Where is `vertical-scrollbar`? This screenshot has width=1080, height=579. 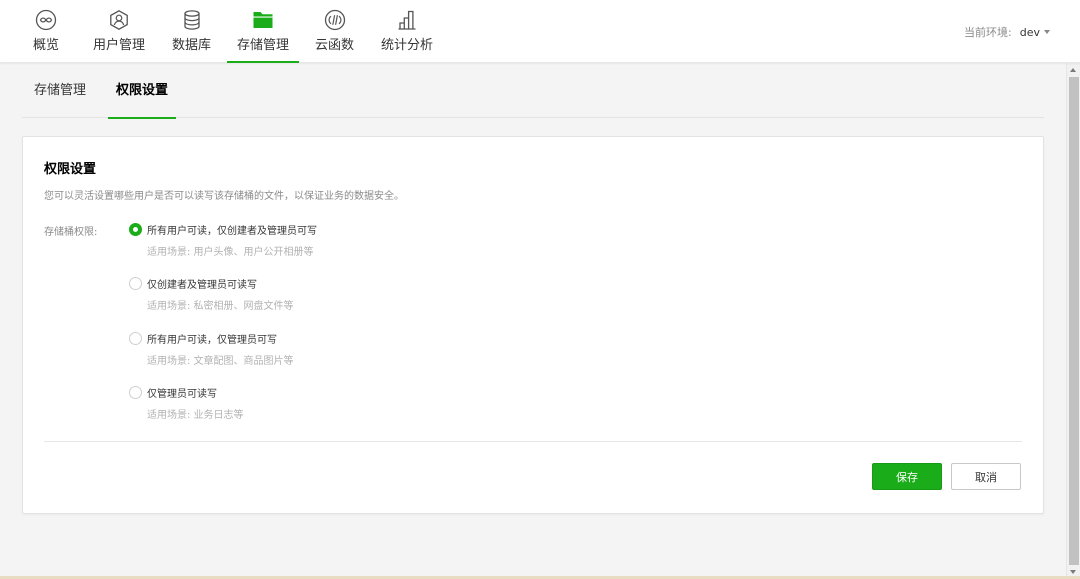 vertical-scrollbar is located at coordinates (1073, 321).